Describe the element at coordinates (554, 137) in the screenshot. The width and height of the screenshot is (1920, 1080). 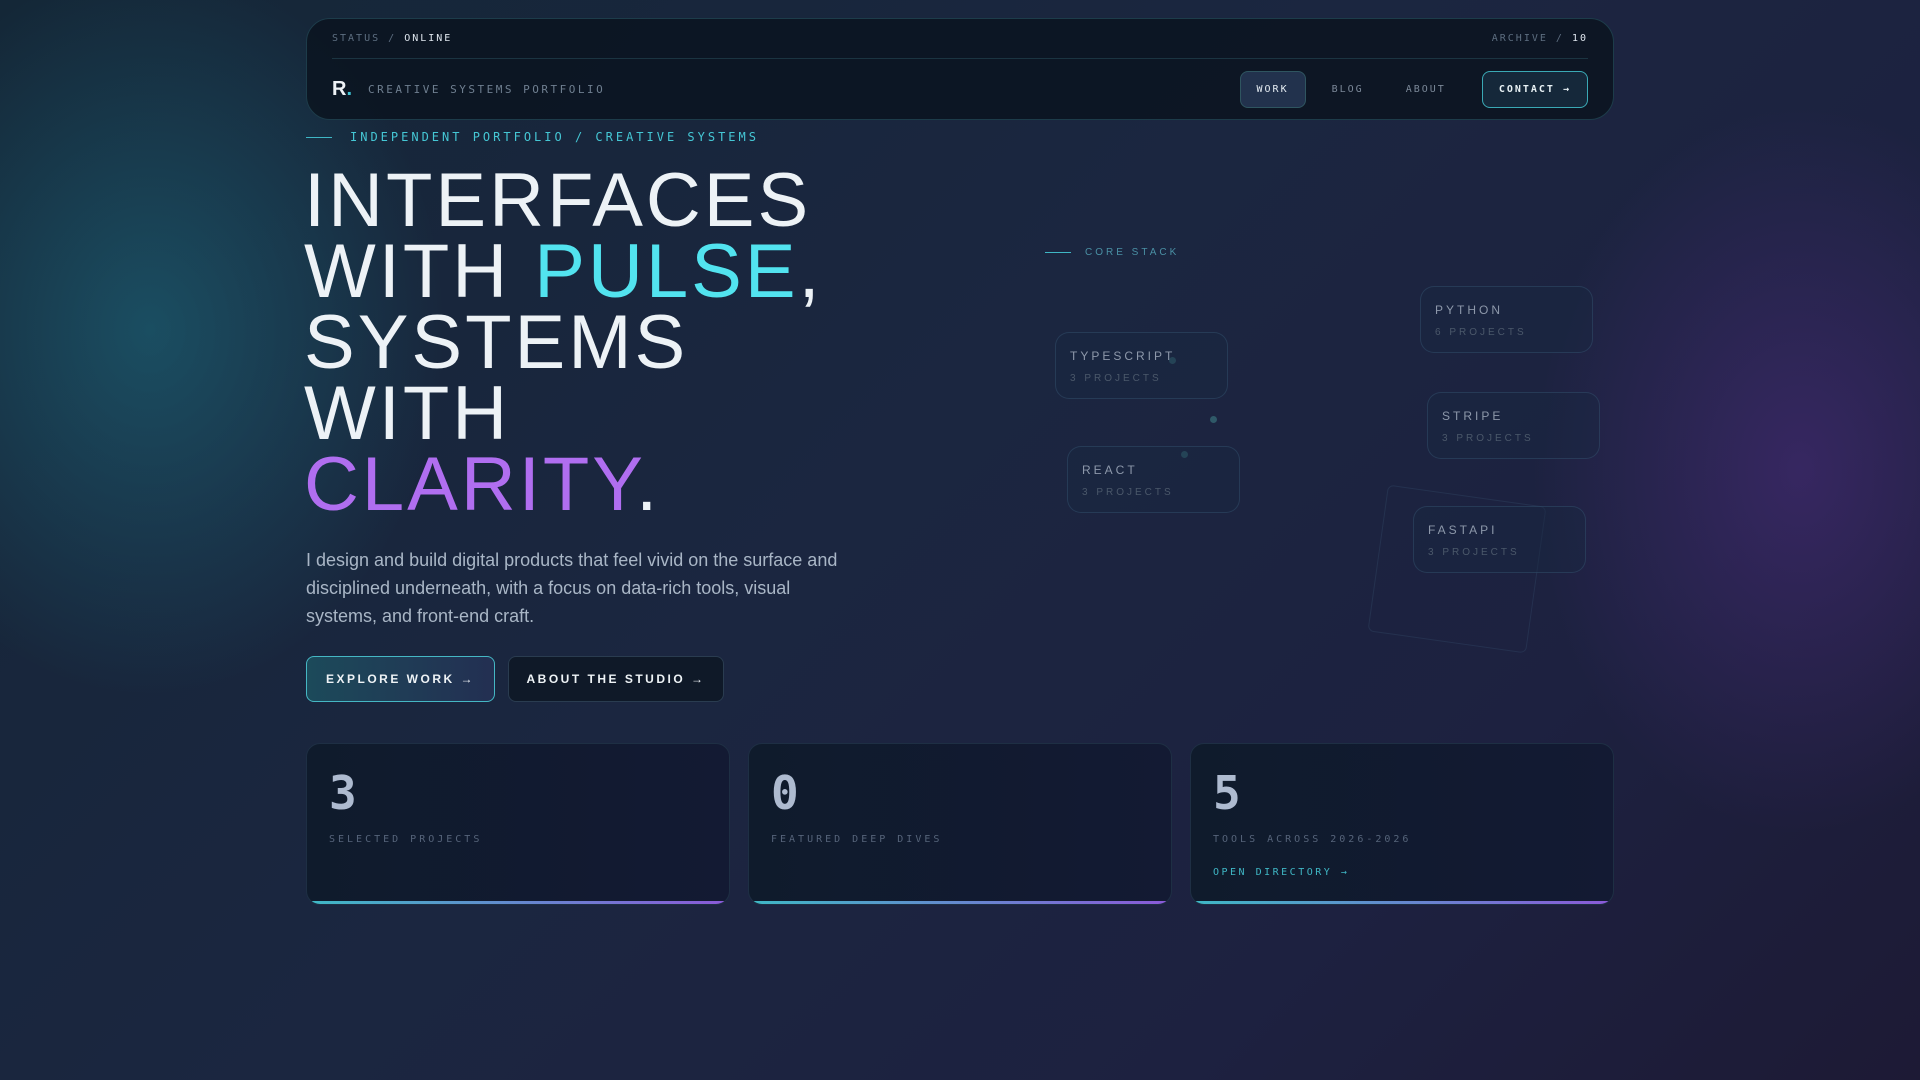
I see `eyebrow-text: INDEPENDENT PORTFOLIO / CREATIVE SYSTEMS` at that location.